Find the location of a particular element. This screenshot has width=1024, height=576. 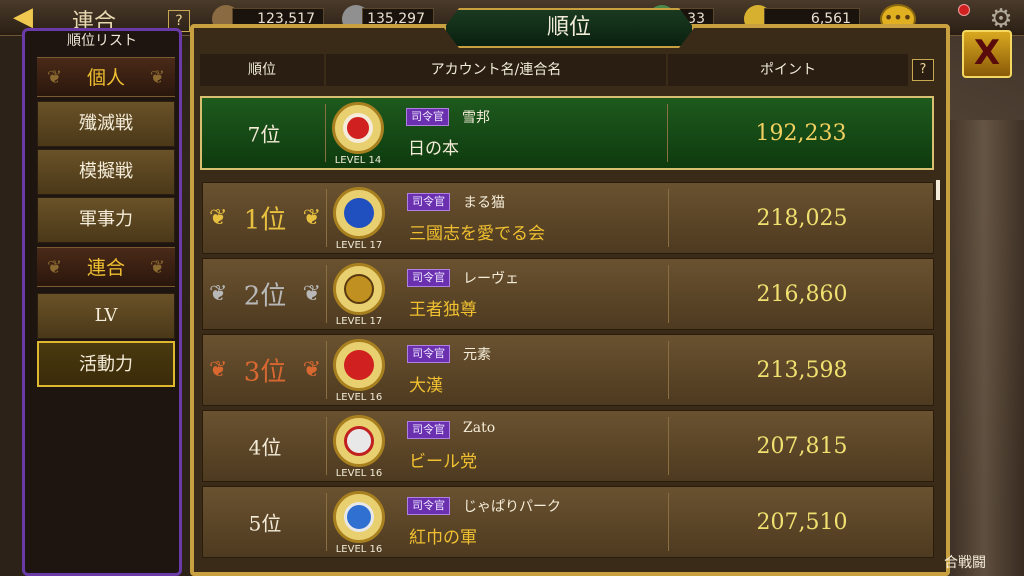

ranking-help-button: ? is located at coordinates (923, 70).